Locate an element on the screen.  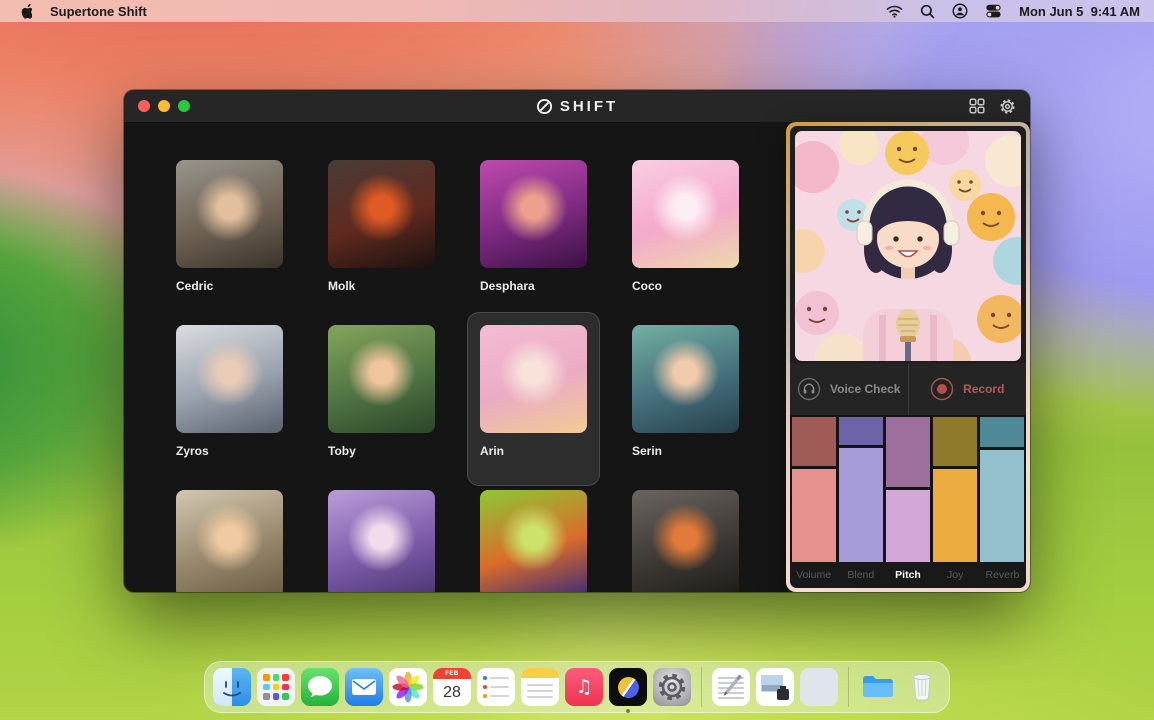
character-name: Molk is located at coordinates (342, 286).